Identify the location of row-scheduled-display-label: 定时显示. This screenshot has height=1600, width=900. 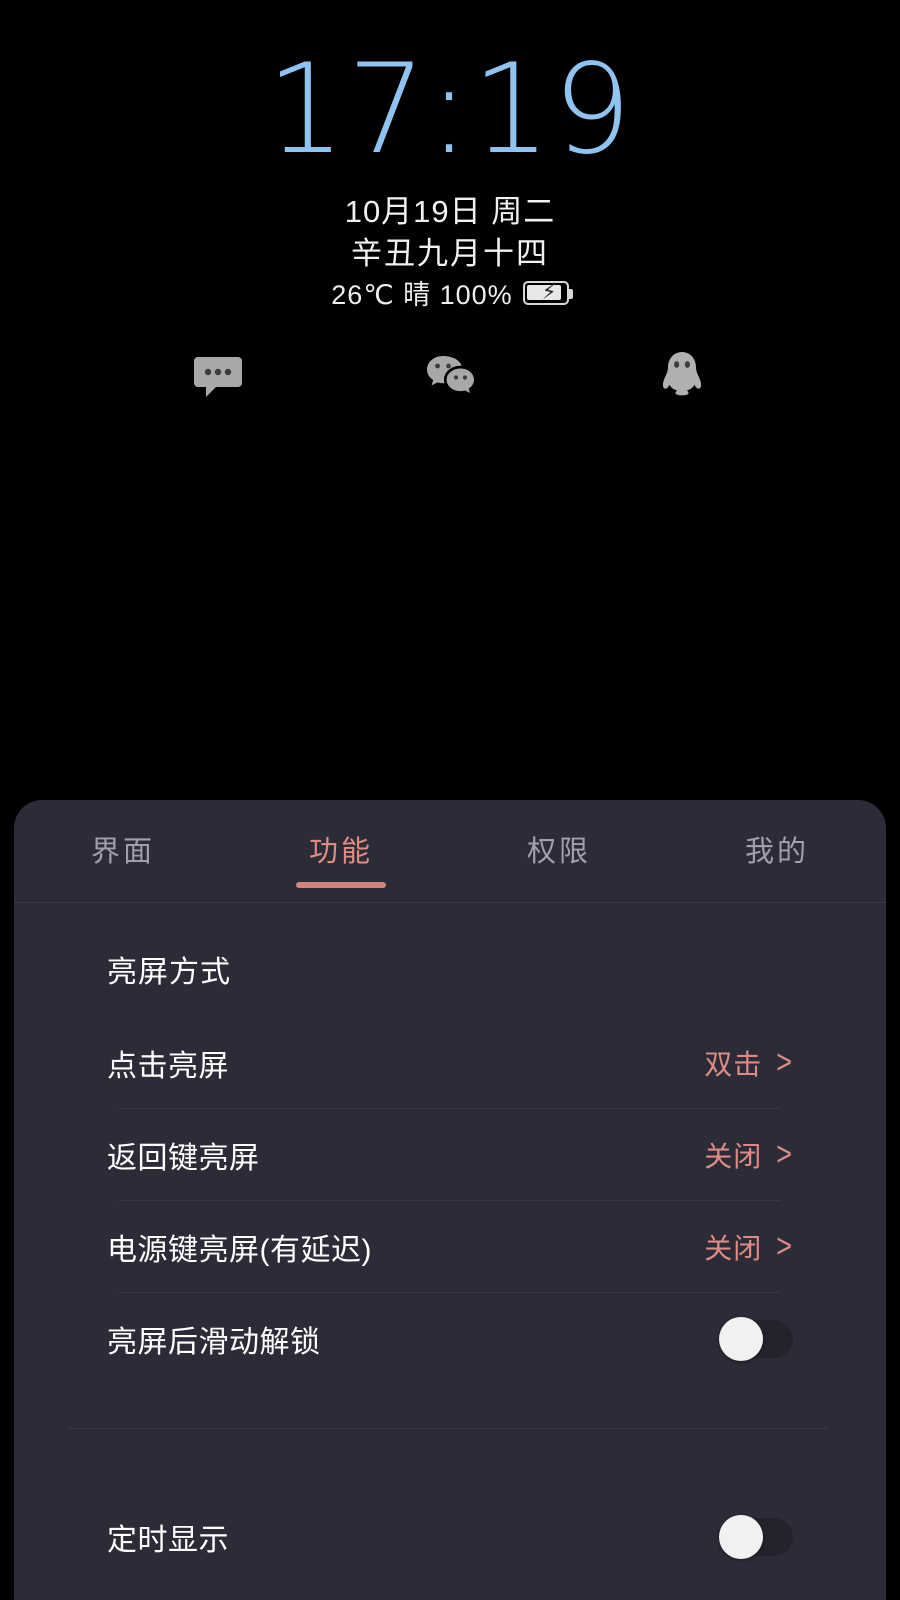
(168, 1540).